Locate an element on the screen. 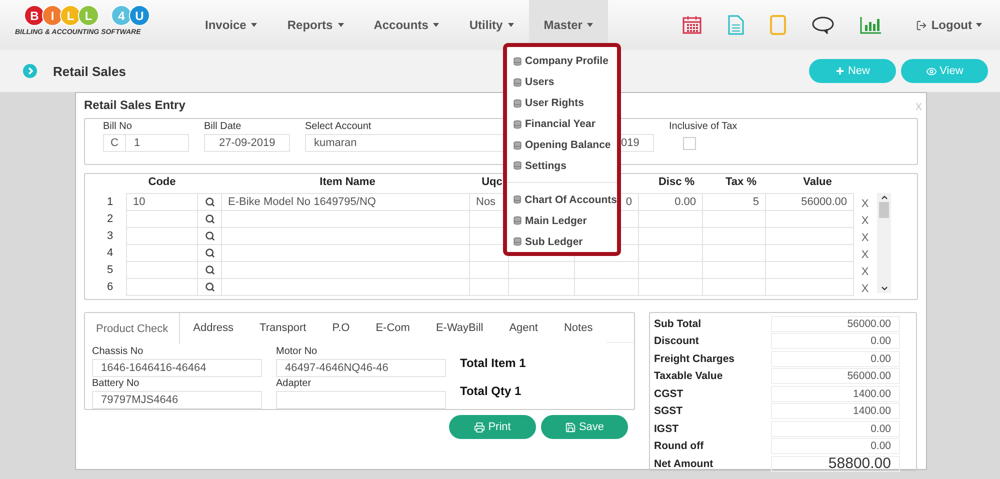 The height and width of the screenshot is (479, 1000). scrollbar-thumb is located at coordinates (884, 210).